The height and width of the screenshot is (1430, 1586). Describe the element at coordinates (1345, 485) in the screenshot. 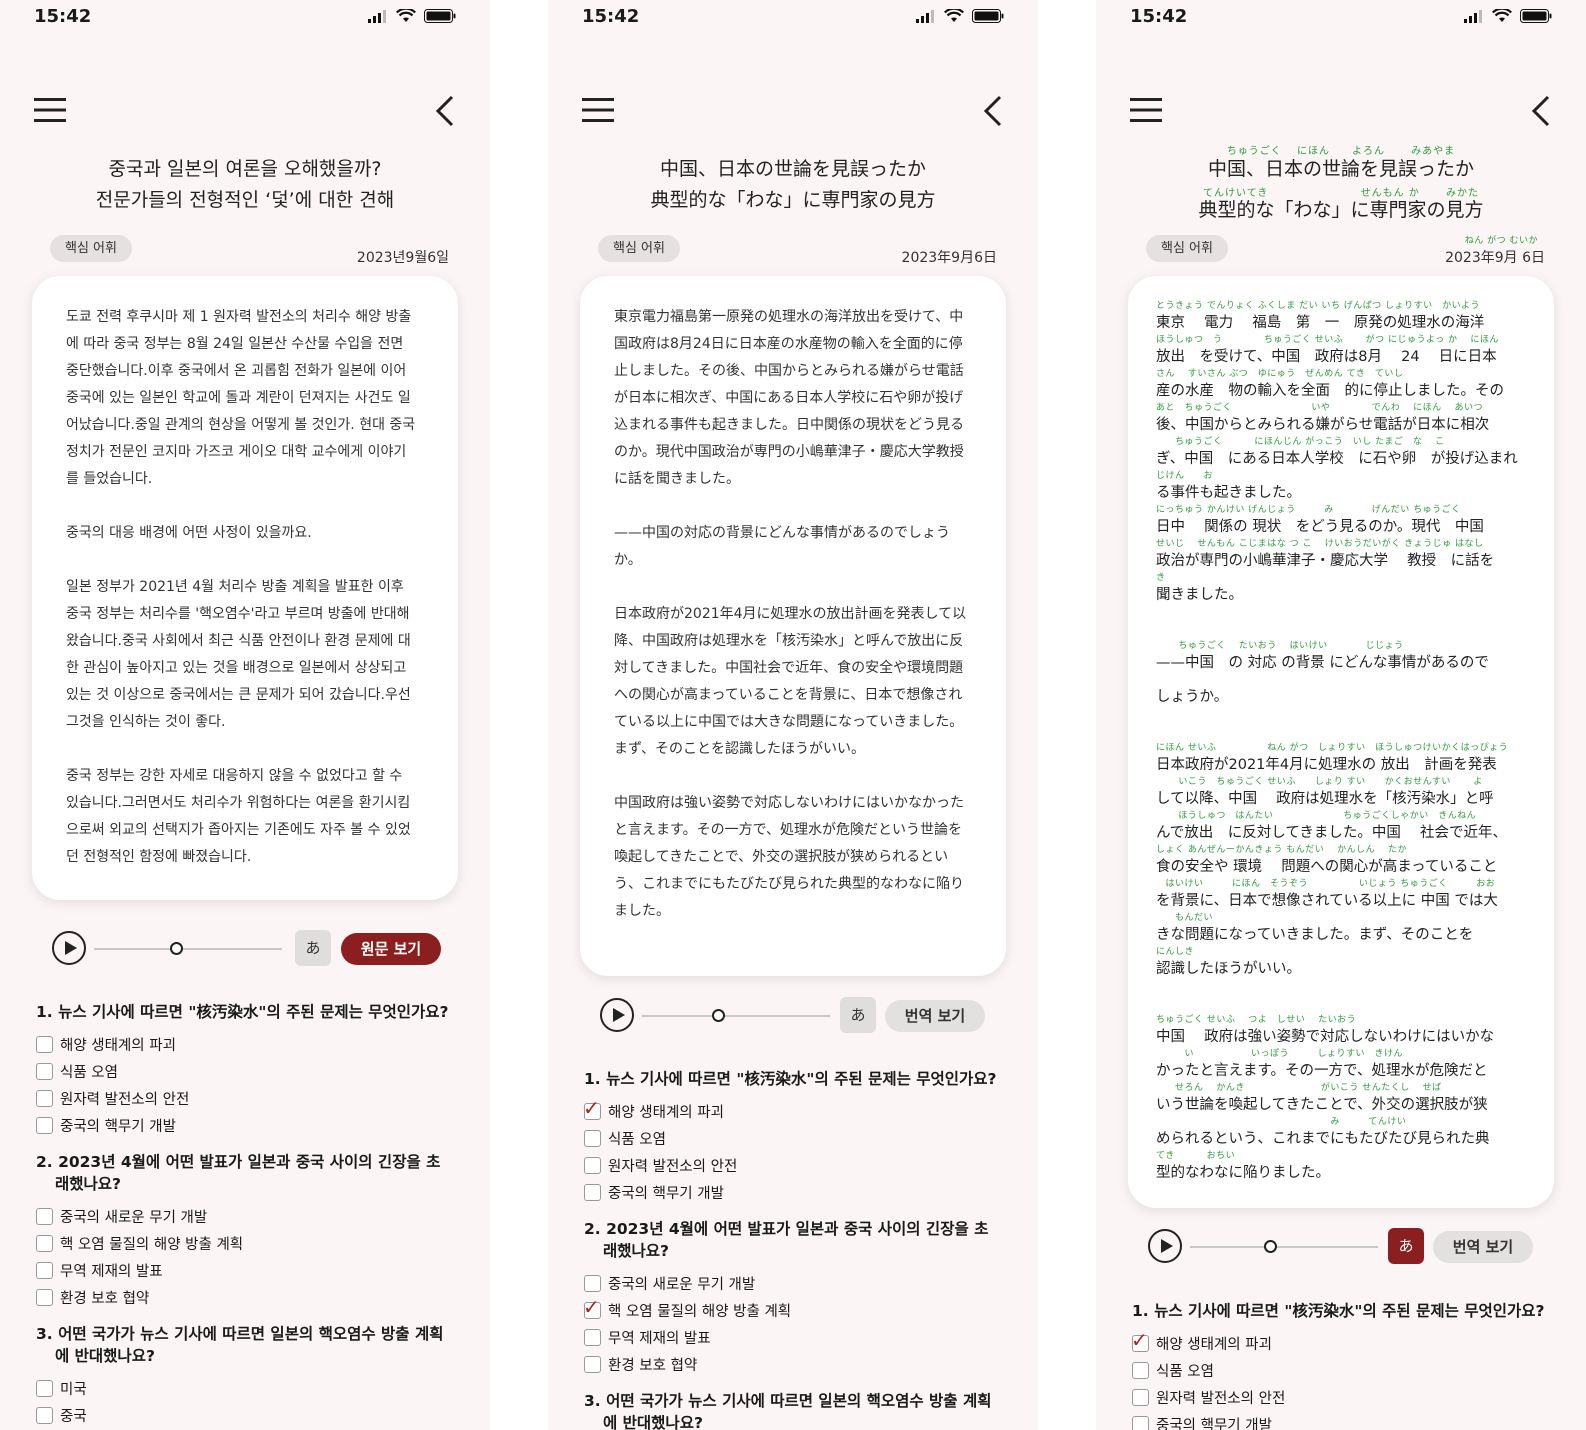

I see `furigana-line: じけん おる事件も起きました。` at that location.